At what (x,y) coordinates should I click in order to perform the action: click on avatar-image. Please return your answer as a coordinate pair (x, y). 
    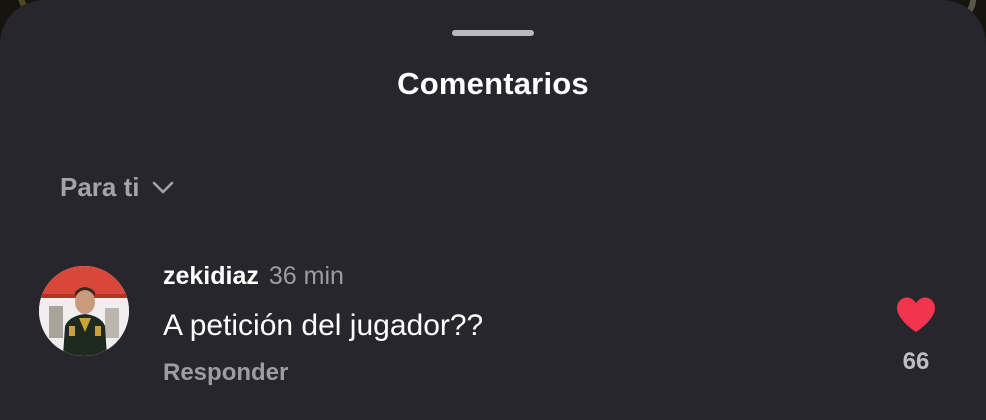
    Looking at the image, I should click on (84, 311).